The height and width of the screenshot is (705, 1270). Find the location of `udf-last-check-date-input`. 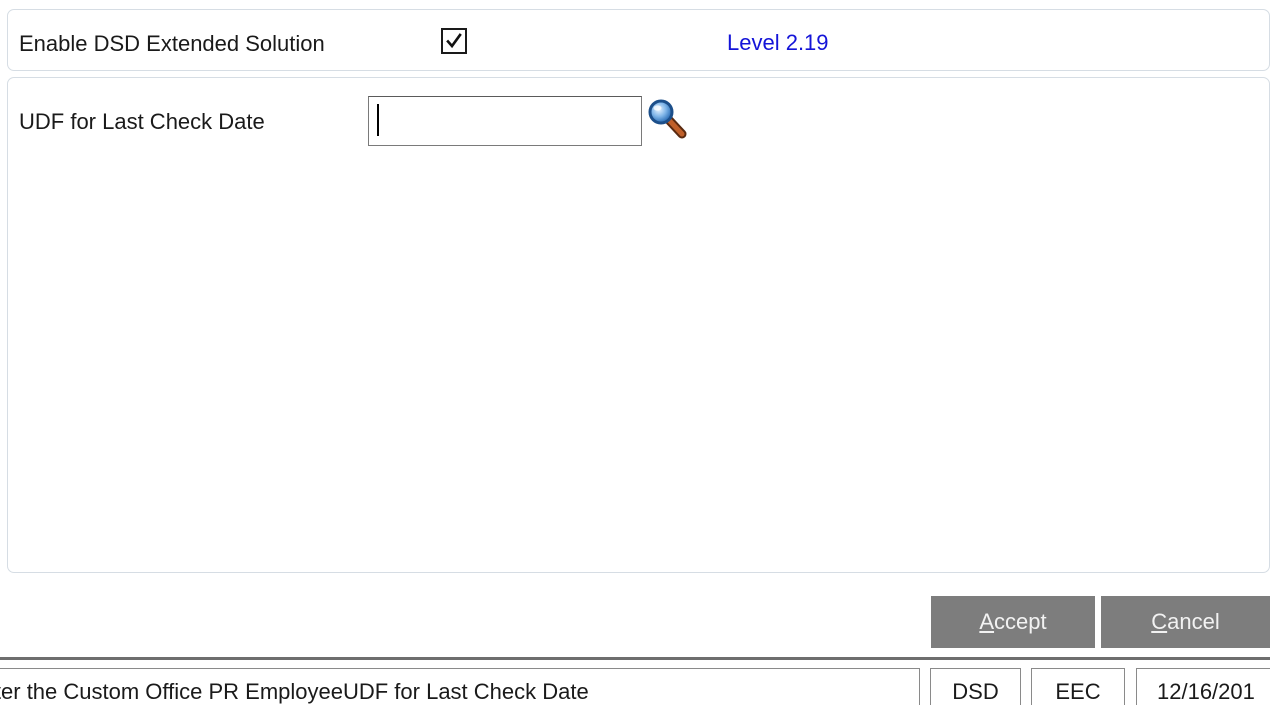

udf-last-check-date-input is located at coordinates (505, 121).